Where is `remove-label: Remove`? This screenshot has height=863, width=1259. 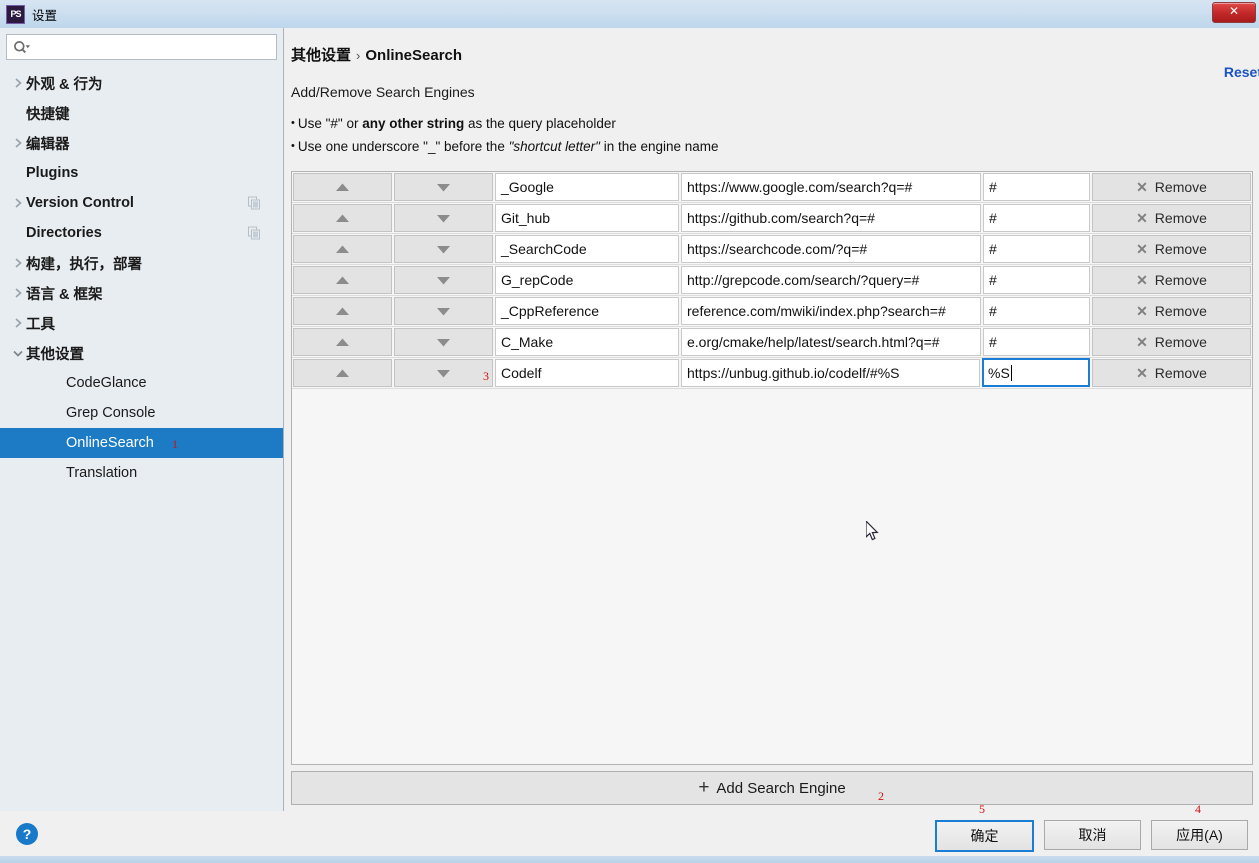 remove-label: Remove is located at coordinates (1180, 311).